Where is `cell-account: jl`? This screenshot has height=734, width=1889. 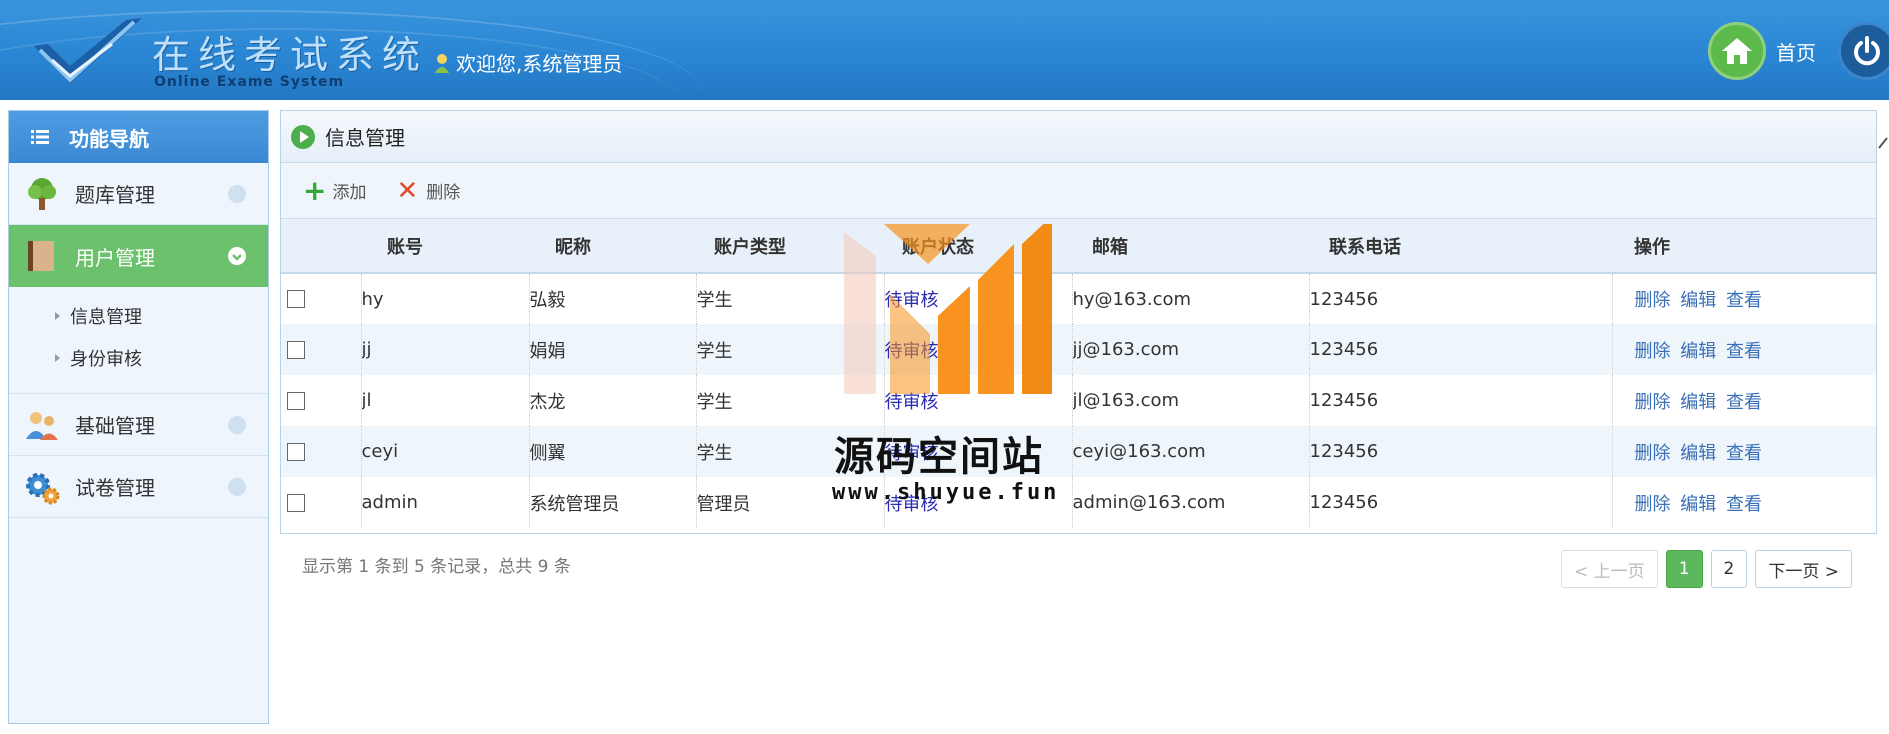
cell-account: jl is located at coordinates (445, 400).